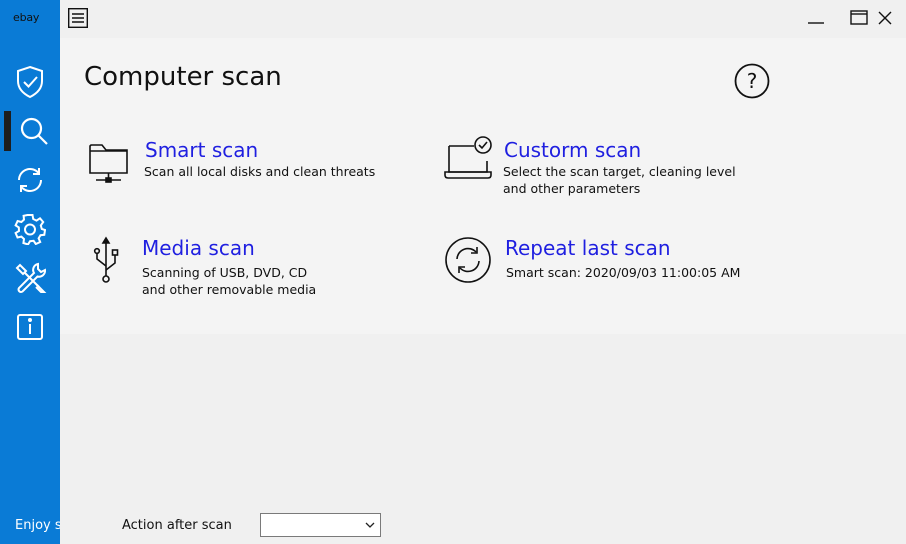 The image size is (906, 544). I want to click on maximize-button, so click(859, 18).